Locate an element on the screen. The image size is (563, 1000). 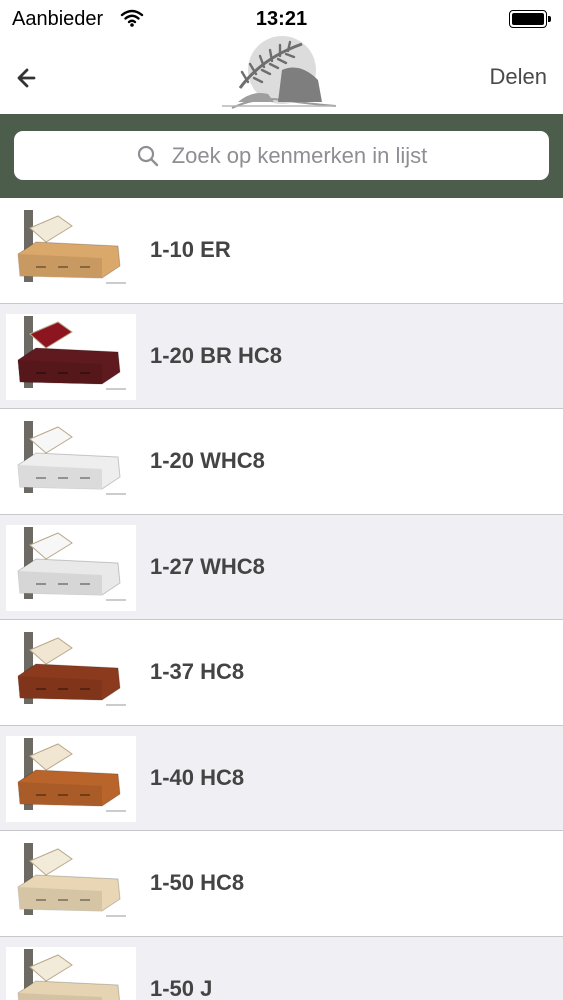
item-title: 1-50 HC8 is located at coordinates (197, 883).